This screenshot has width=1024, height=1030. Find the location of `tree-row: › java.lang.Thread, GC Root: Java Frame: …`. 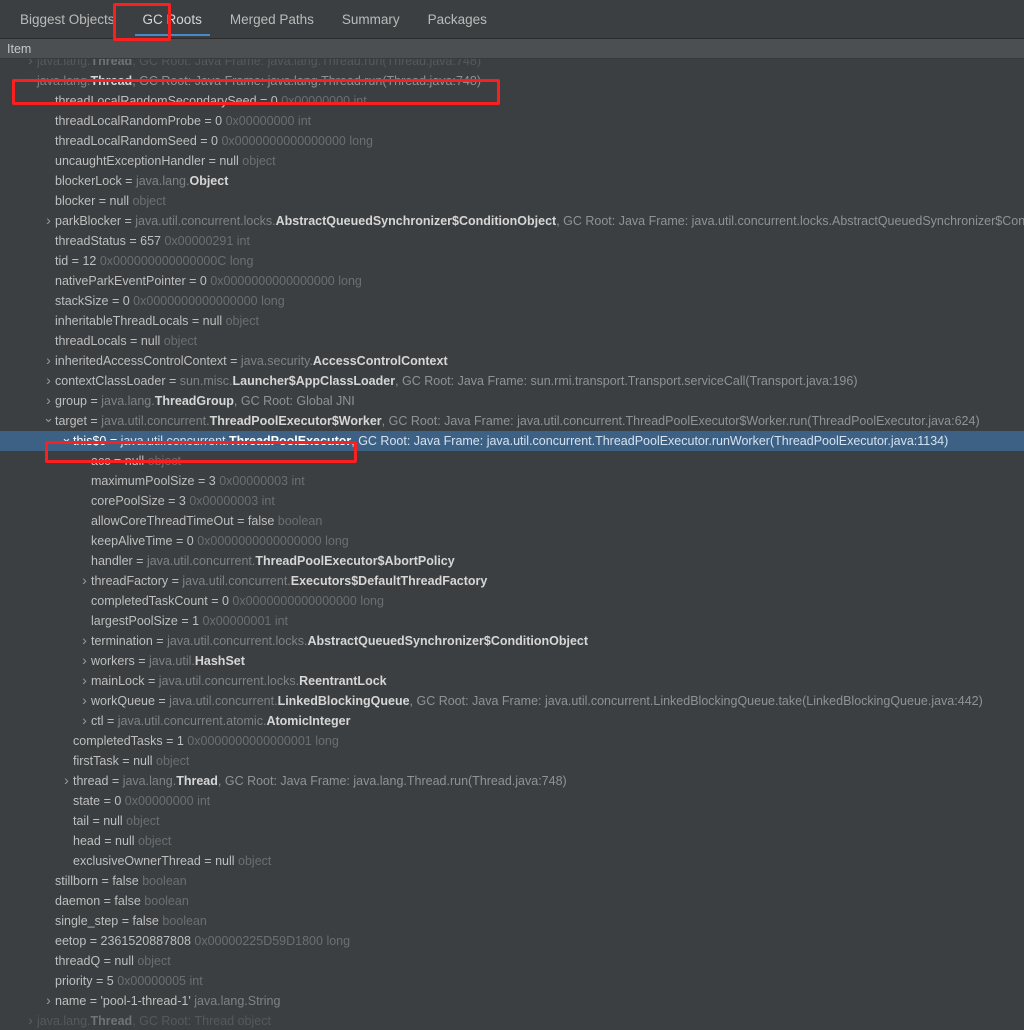

tree-row: › java.lang.Thread, GC Root: Java Frame: … is located at coordinates (512, 65).